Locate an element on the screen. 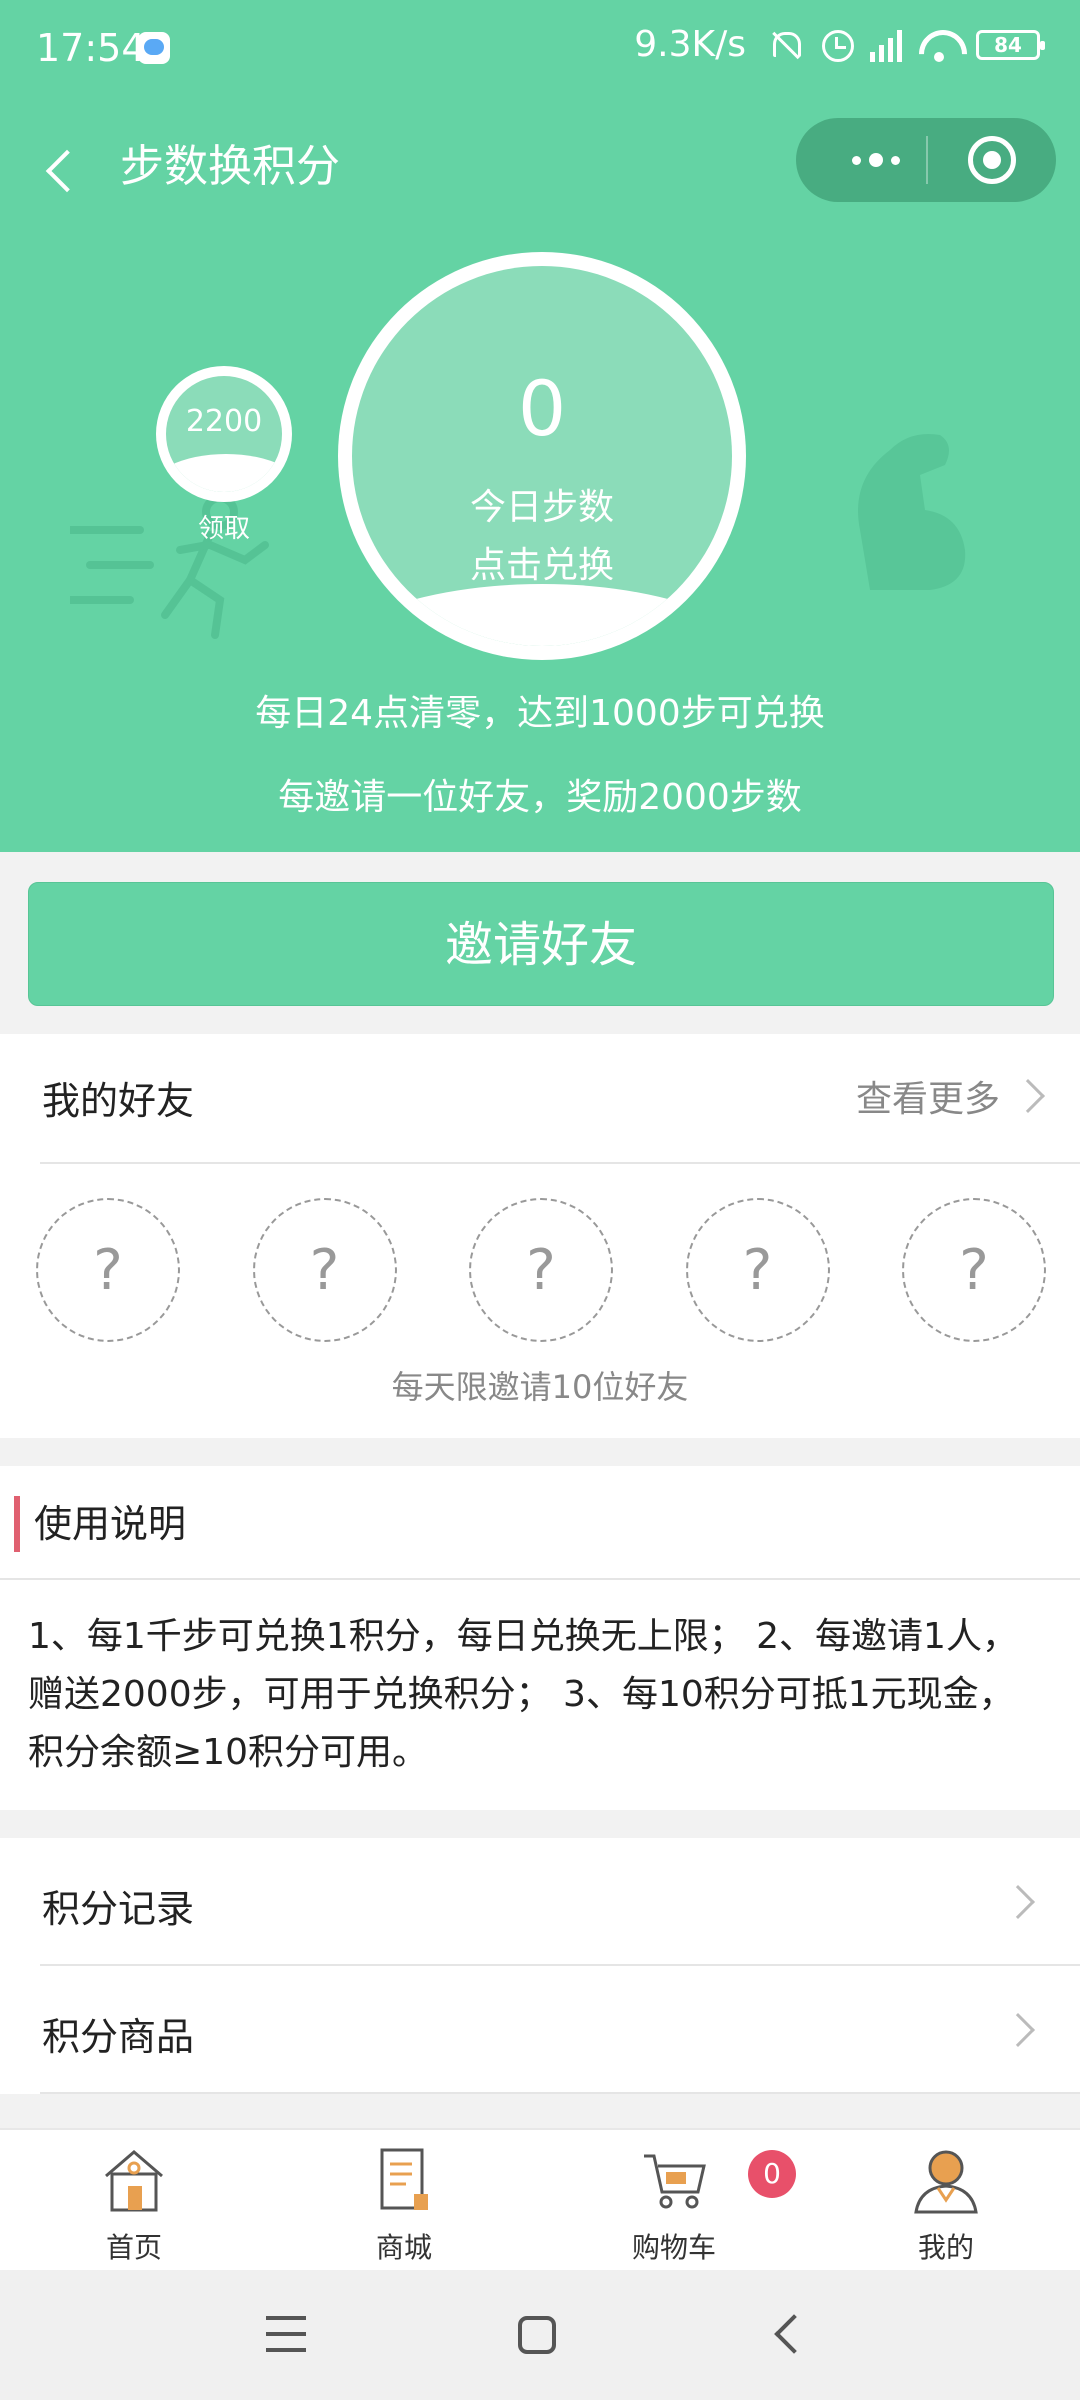 The width and height of the screenshot is (1080, 2400). wifi-icon is located at coordinates (939, 45).